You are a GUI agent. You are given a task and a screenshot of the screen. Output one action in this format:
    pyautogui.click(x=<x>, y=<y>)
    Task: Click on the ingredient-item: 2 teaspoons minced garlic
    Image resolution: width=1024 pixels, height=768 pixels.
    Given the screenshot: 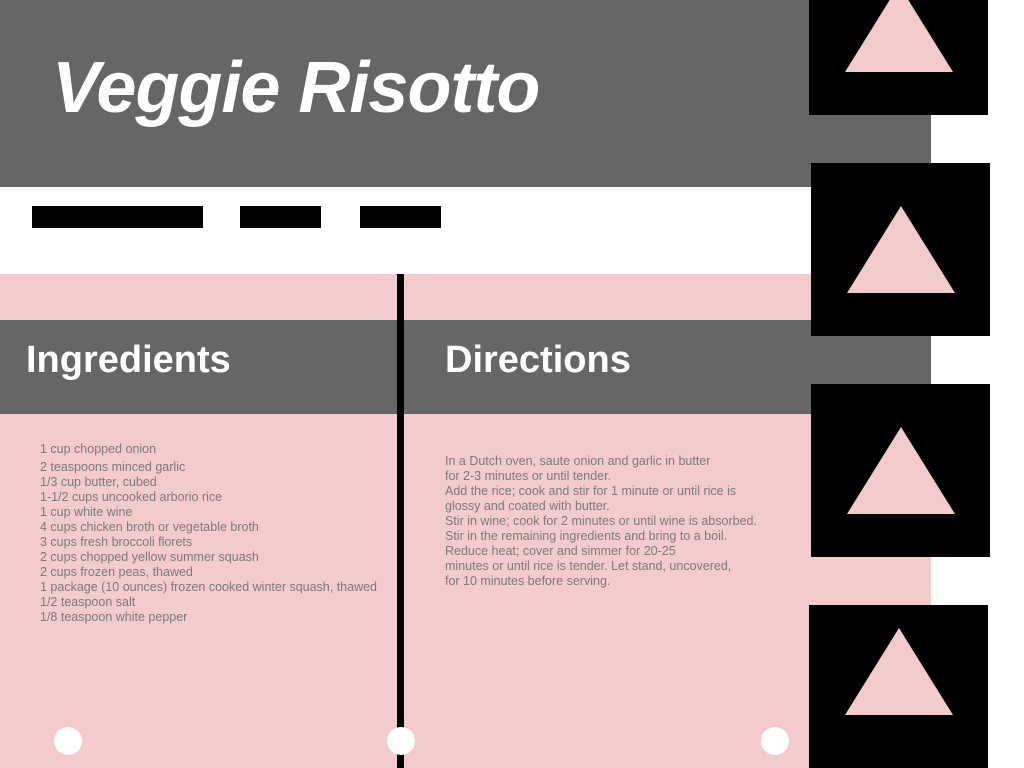 What is the action you would take?
    pyautogui.click(x=113, y=467)
    